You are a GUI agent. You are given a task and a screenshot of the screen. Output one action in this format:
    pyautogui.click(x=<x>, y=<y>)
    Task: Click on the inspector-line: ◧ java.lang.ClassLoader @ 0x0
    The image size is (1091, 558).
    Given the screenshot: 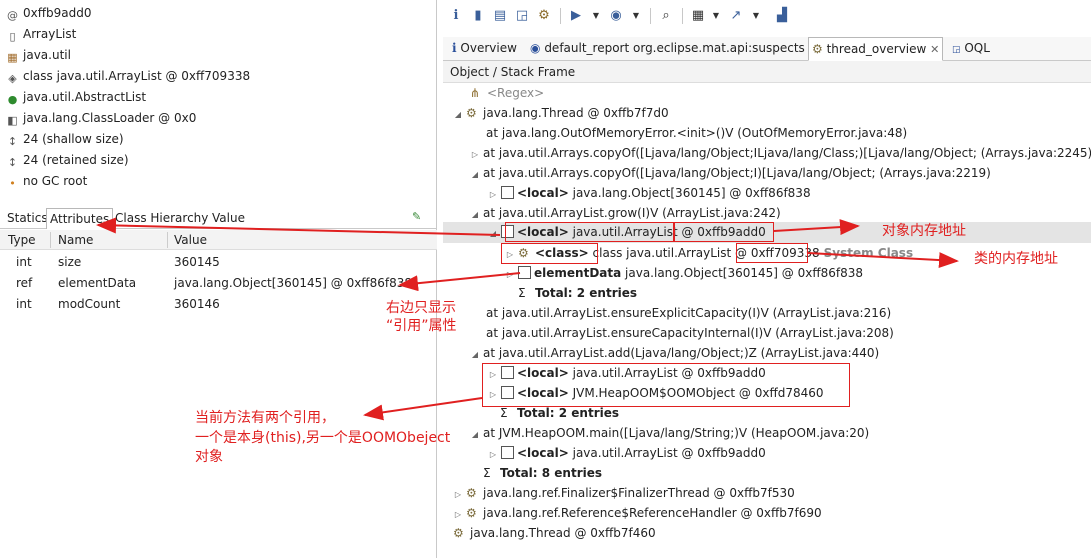 What is the action you would take?
    pyautogui.click(x=101, y=118)
    